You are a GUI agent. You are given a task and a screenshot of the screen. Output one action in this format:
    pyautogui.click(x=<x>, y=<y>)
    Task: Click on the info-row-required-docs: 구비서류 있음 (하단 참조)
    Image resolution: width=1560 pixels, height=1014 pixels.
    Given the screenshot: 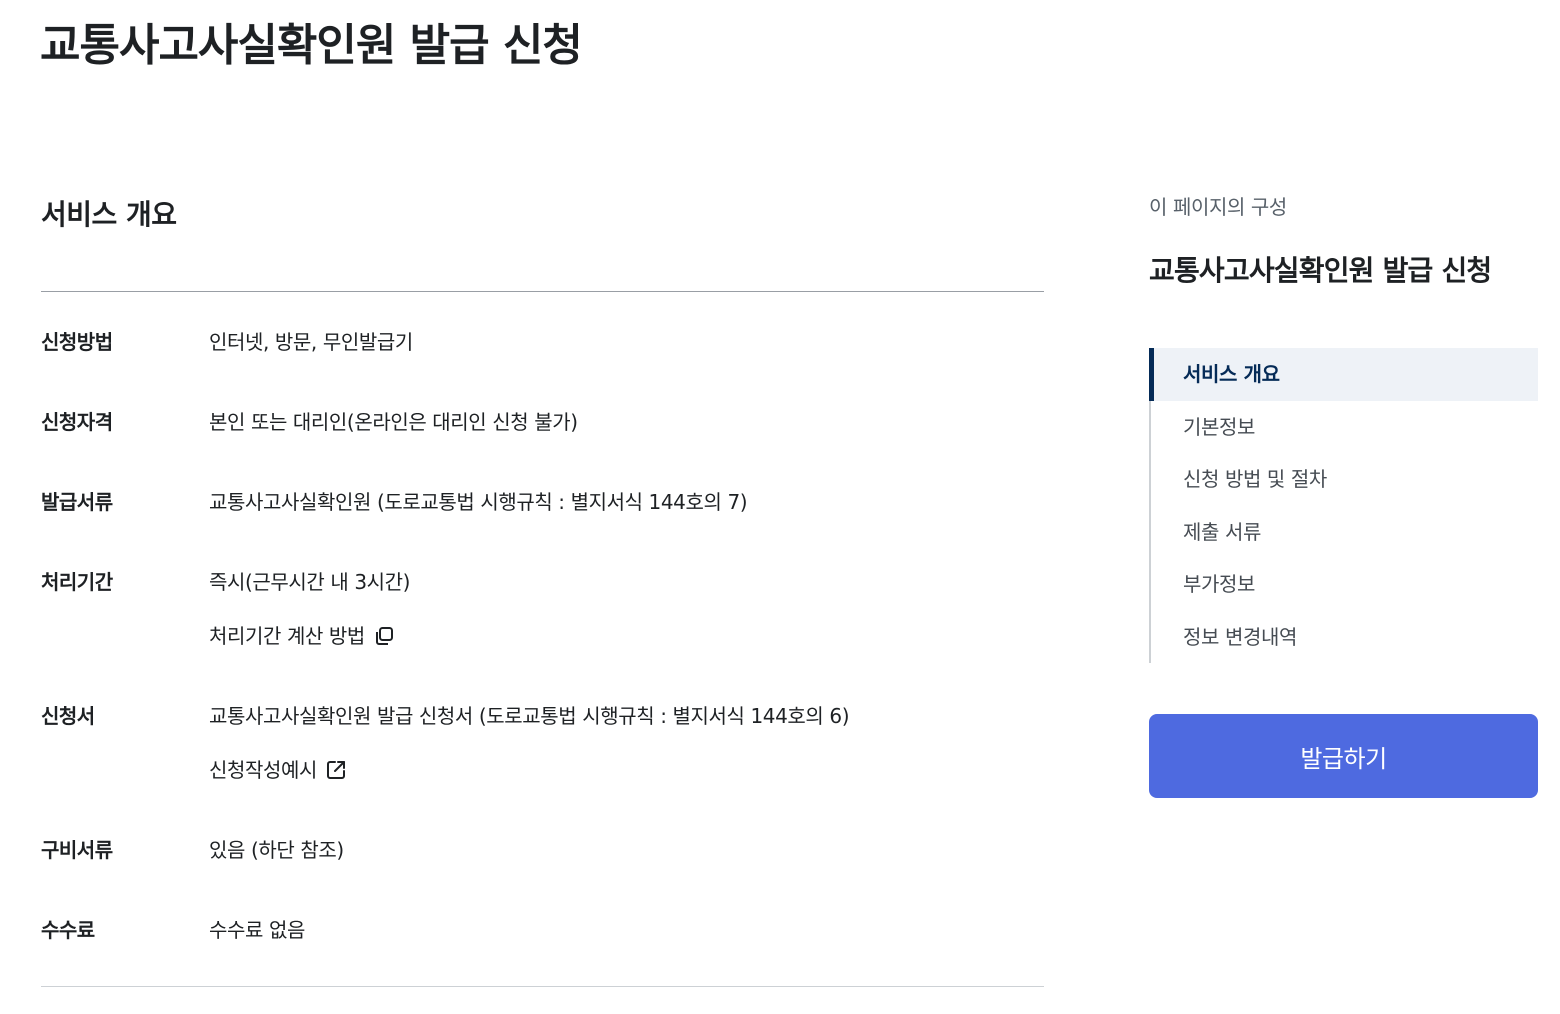 What is the action you would take?
    pyautogui.click(x=542, y=863)
    